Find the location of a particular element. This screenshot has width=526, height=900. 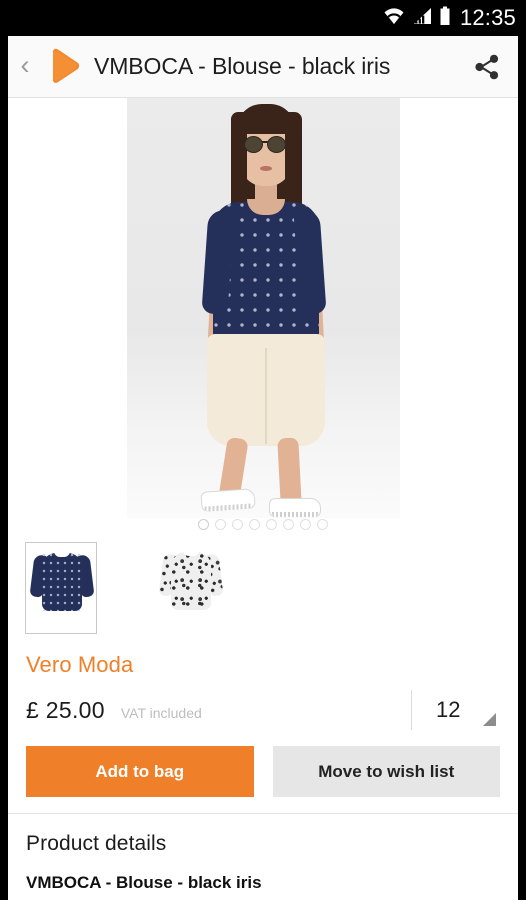

share-icon is located at coordinates (487, 67).